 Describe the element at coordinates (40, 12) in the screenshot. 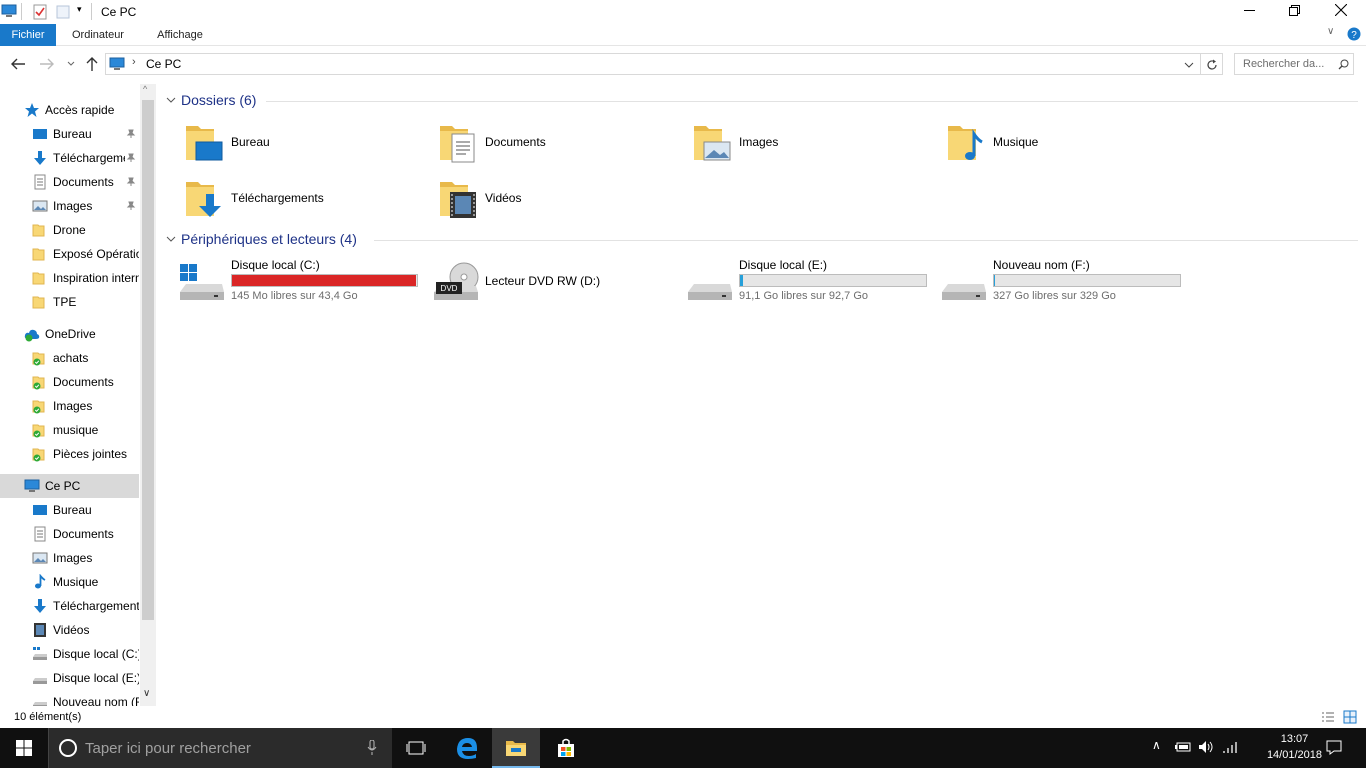

I see `properties-icon` at that location.